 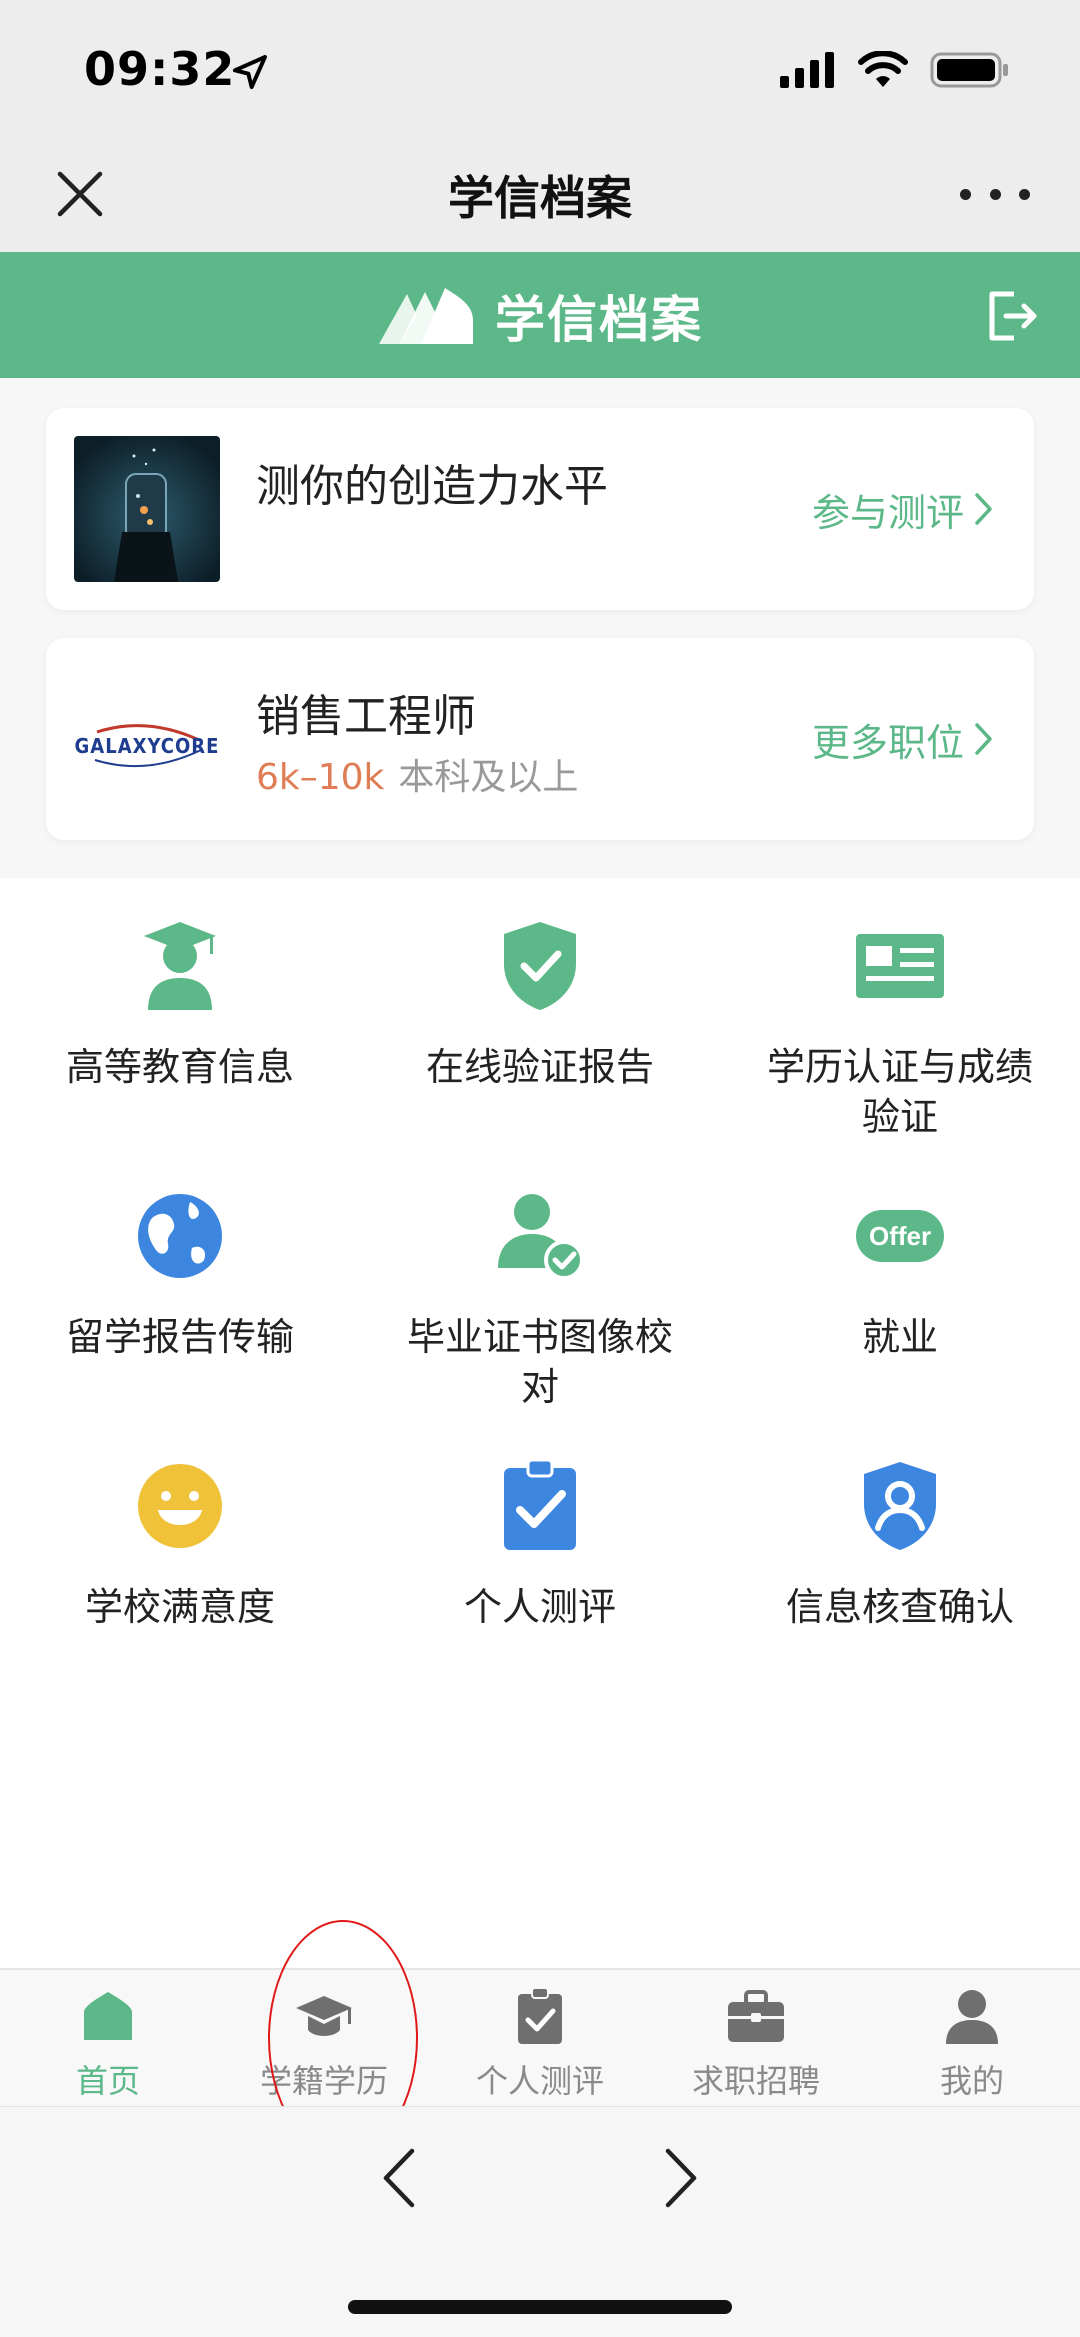 What do you see at coordinates (540, 966) in the screenshot?
I see `shield-check-icon` at bounding box center [540, 966].